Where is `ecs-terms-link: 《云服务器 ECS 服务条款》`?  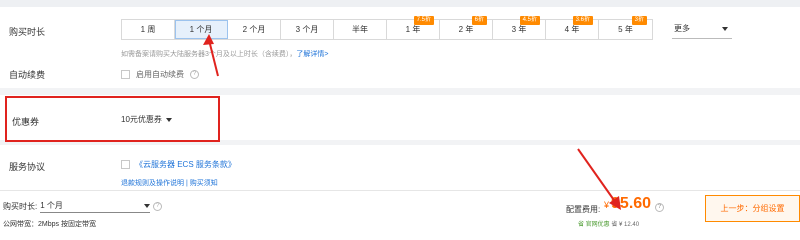
ecs-terms-link: 《云服务器 ECS 服务条款》 is located at coordinates (185, 164).